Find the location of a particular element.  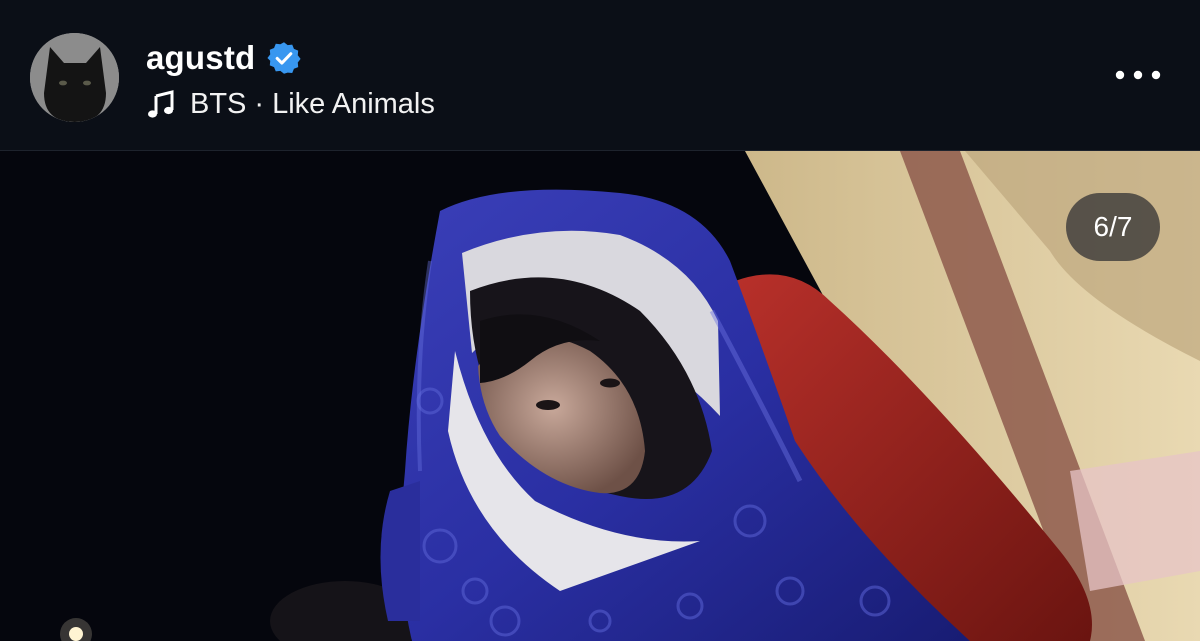

more-horizontal-icon is located at coordinates (1138, 75).